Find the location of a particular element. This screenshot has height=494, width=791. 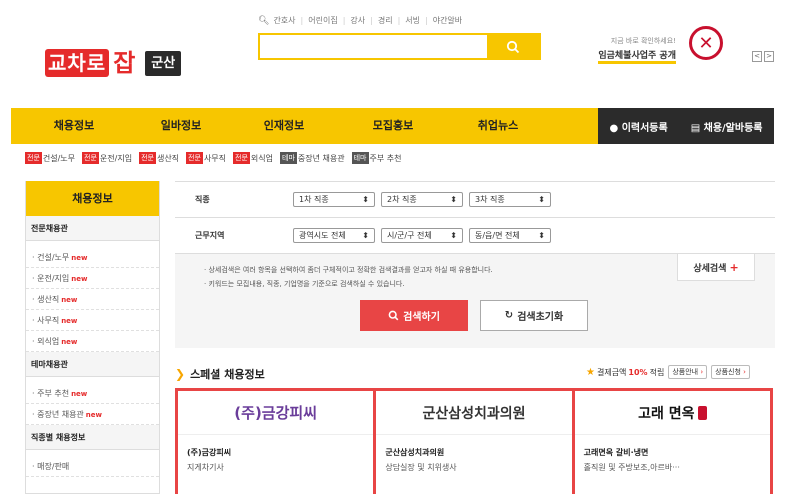

company-name: 고래면옥 갈비·냉면 is located at coordinates (616, 452).